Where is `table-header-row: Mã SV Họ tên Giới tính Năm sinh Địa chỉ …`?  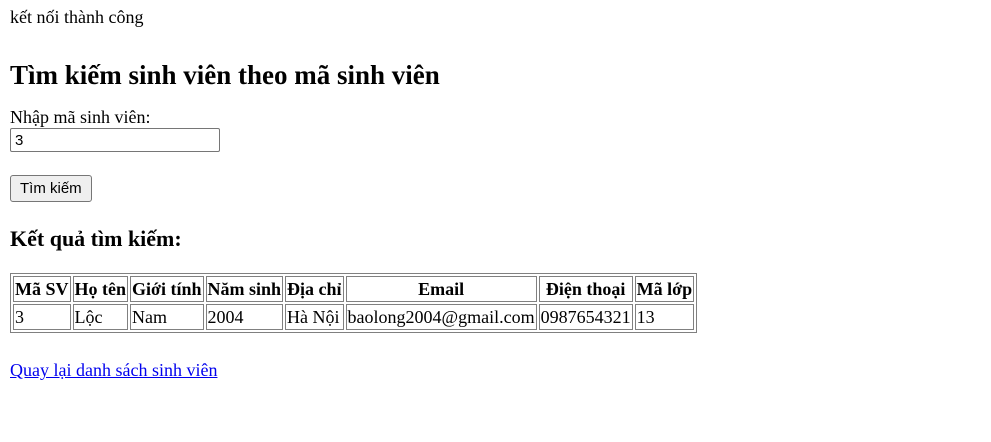 table-header-row: Mã SV Họ tên Giới tính Năm sinh Địa chỉ … is located at coordinates (354, 289).